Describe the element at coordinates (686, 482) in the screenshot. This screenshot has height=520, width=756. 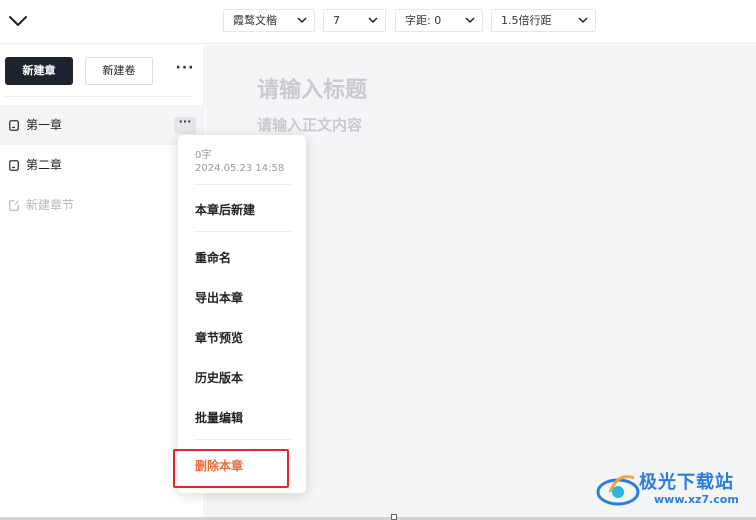
I see `watermark-brand: 极光下载站` at that location.